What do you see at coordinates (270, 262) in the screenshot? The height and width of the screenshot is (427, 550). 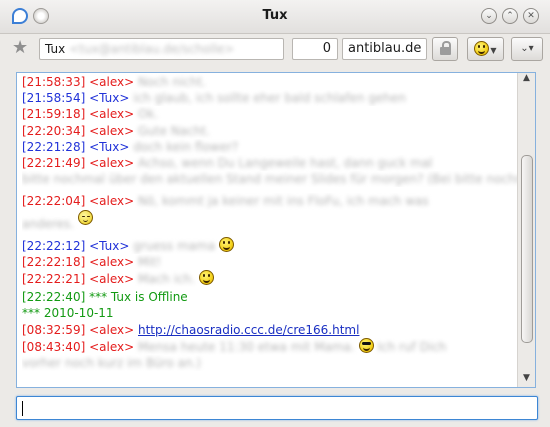 I see `chat-message: [22:22:18] <alex> Mit!` at bounding box center [270, 262].